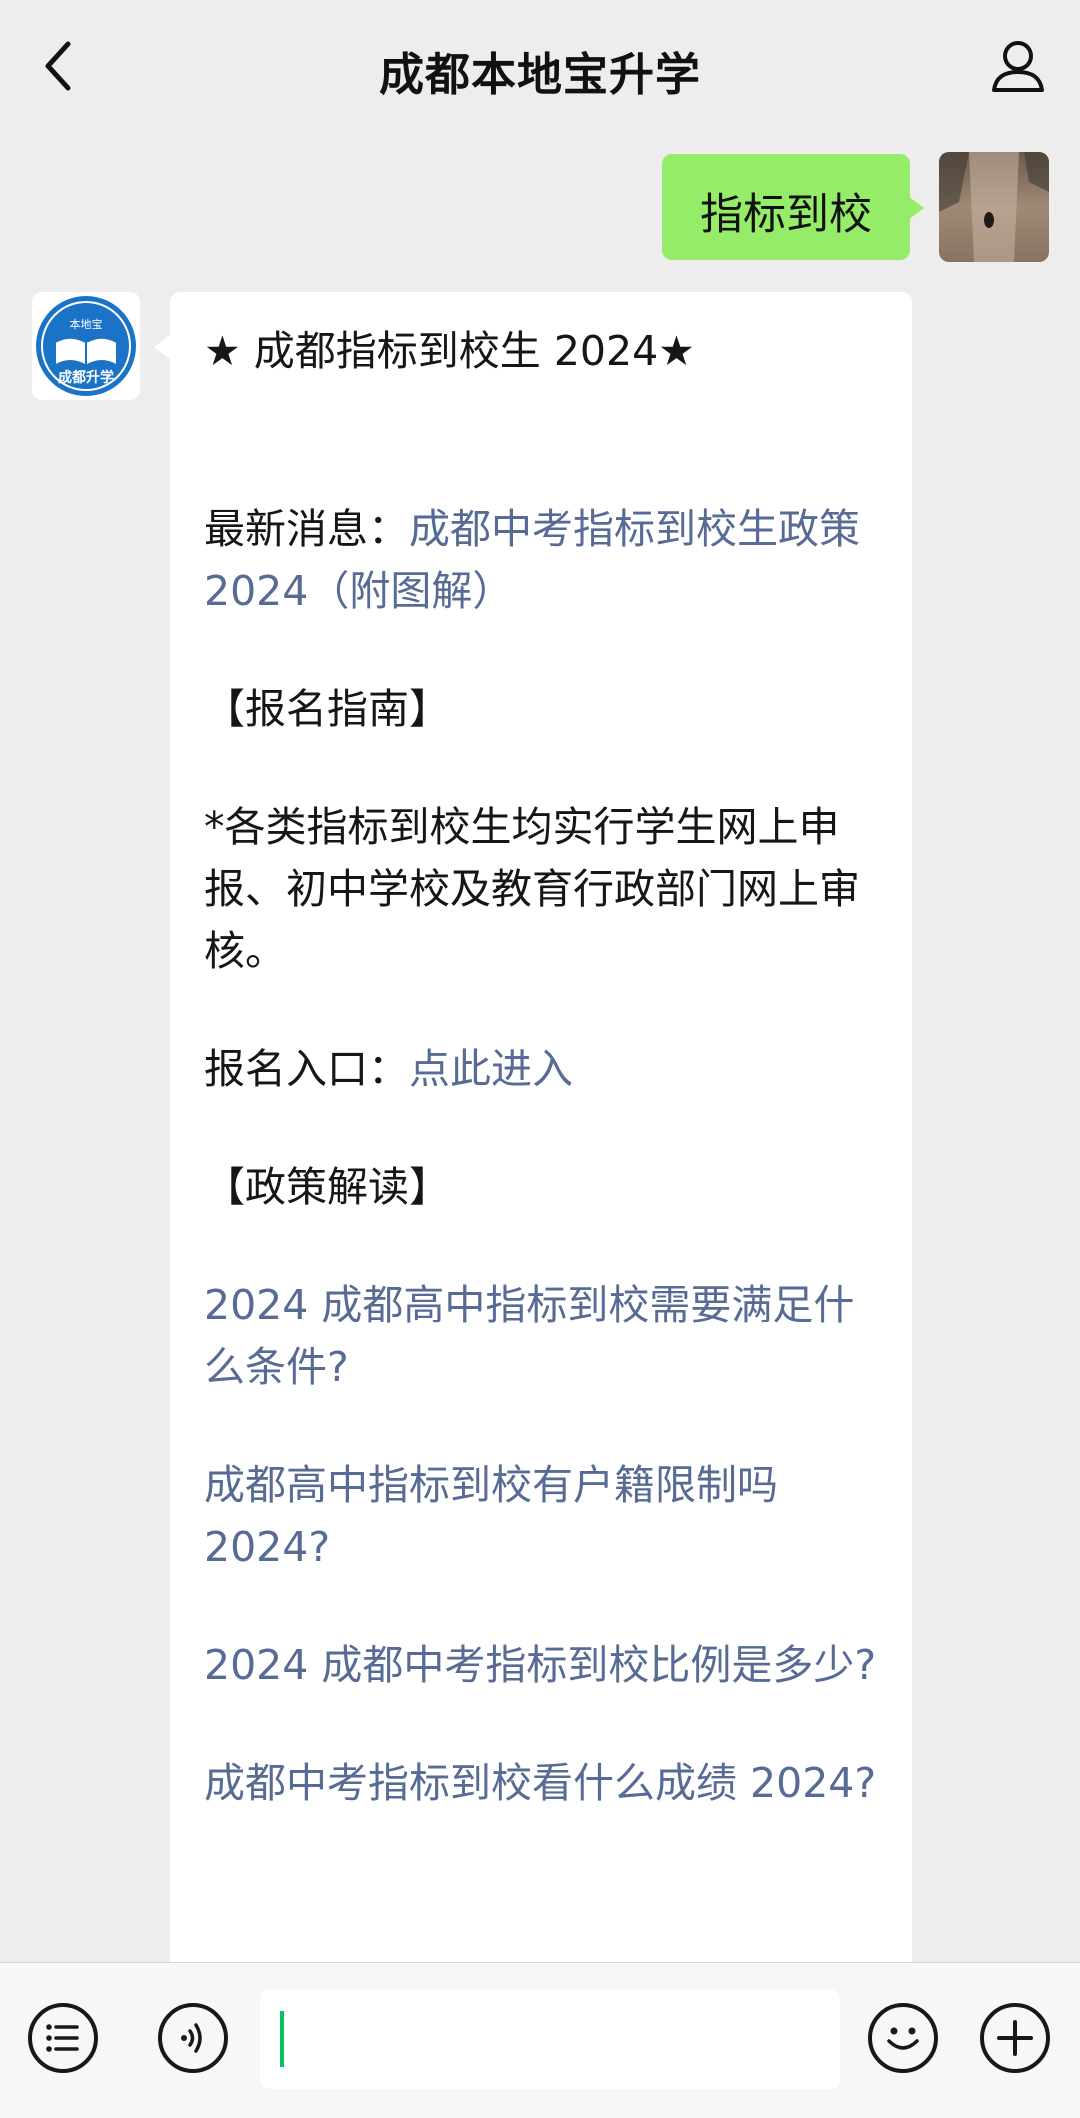 The height and width of the screenshot is (2118, 1080). I want to click on signup-entry-link: 点此进入, so click(491, 1069).